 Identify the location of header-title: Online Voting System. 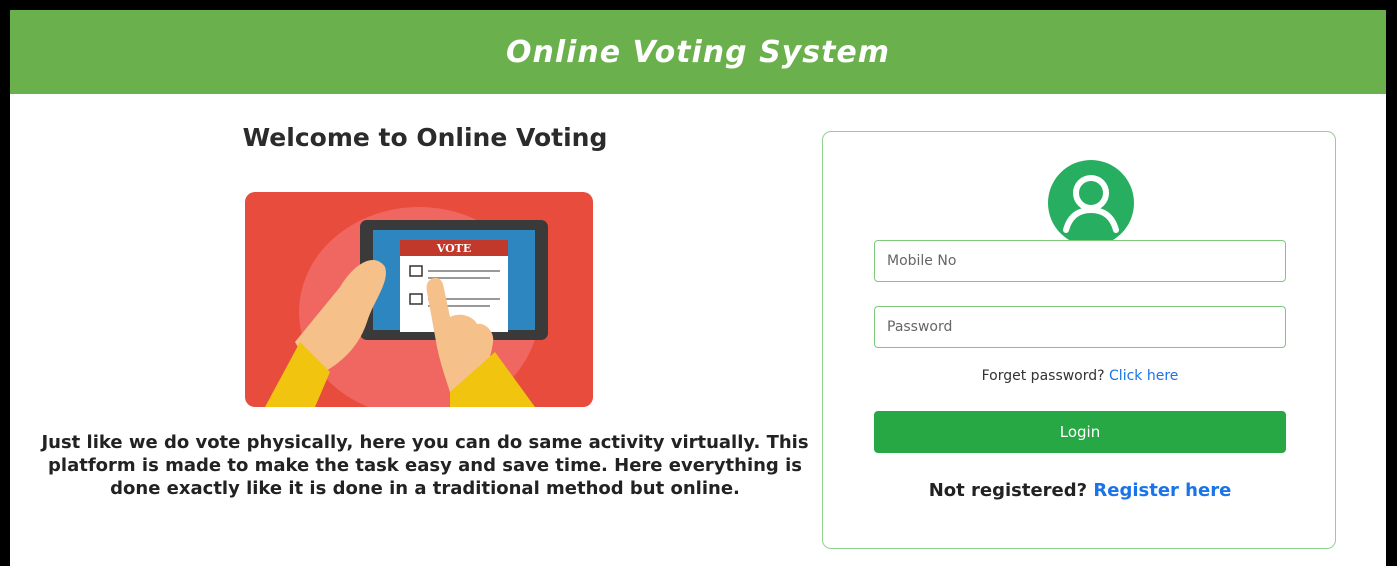
(698, 52).